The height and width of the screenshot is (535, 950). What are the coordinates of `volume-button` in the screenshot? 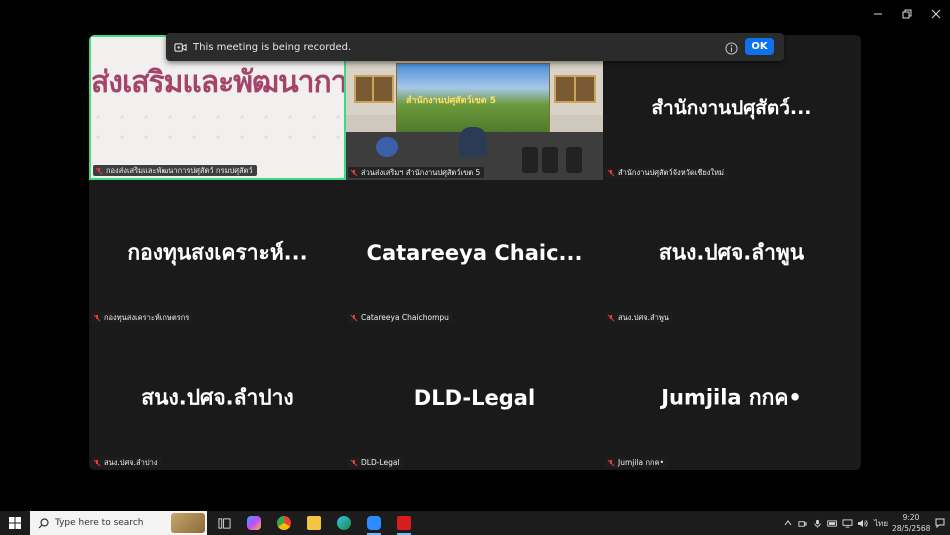 It's located at (862, 523).